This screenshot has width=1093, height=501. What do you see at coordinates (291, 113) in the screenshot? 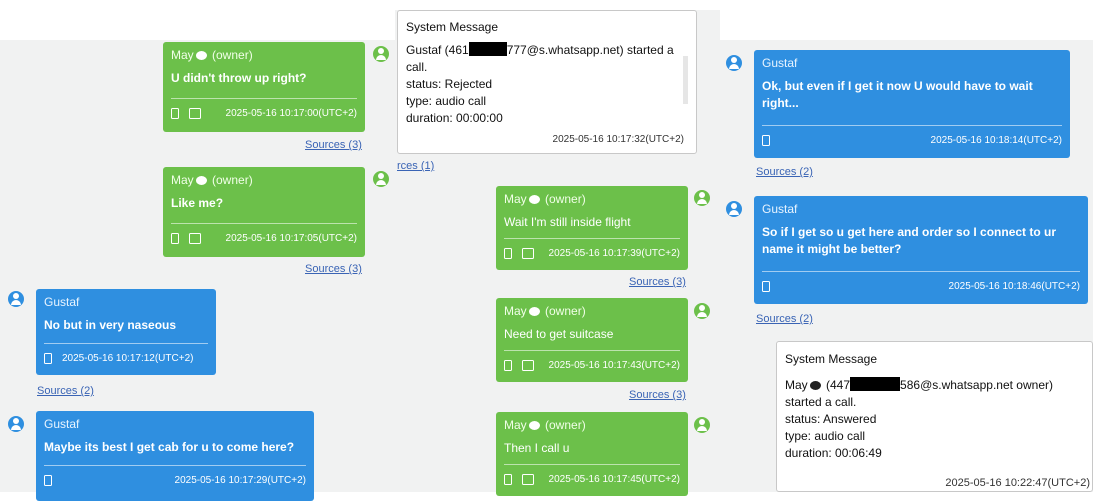
I see `message-timestamp: 2025-05-16 10:17:00(UTC+2)` at bounding box center [291, 113].